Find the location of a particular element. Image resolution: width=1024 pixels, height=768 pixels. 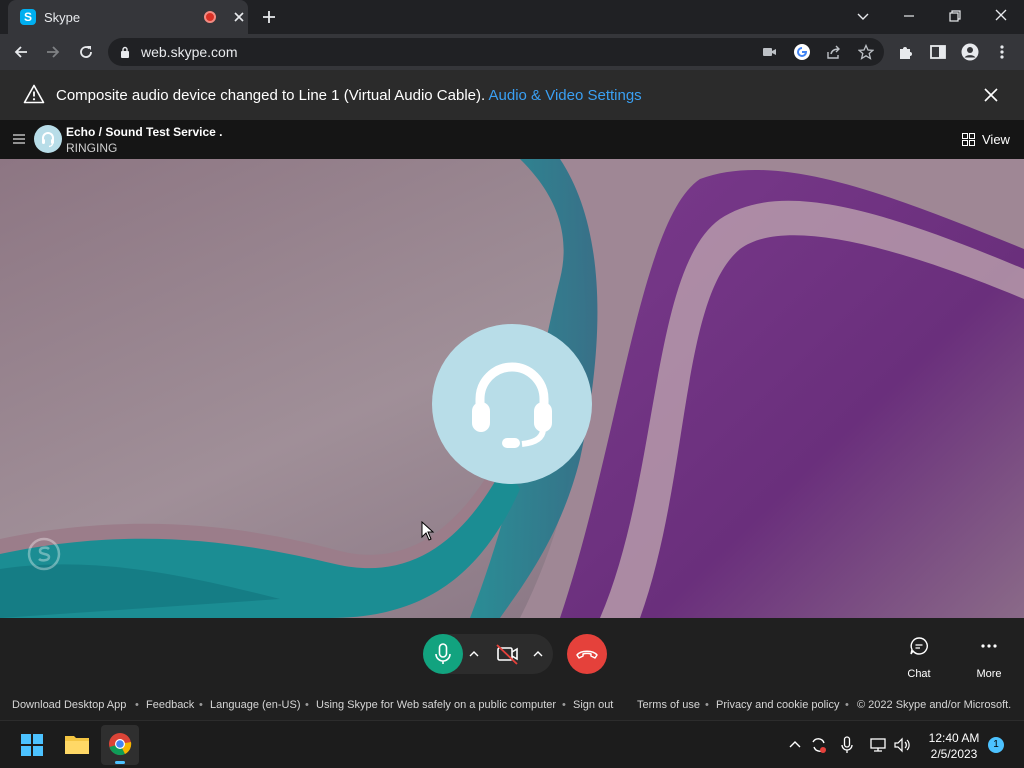

headset-large-icon is located at coordinates (512, 405).